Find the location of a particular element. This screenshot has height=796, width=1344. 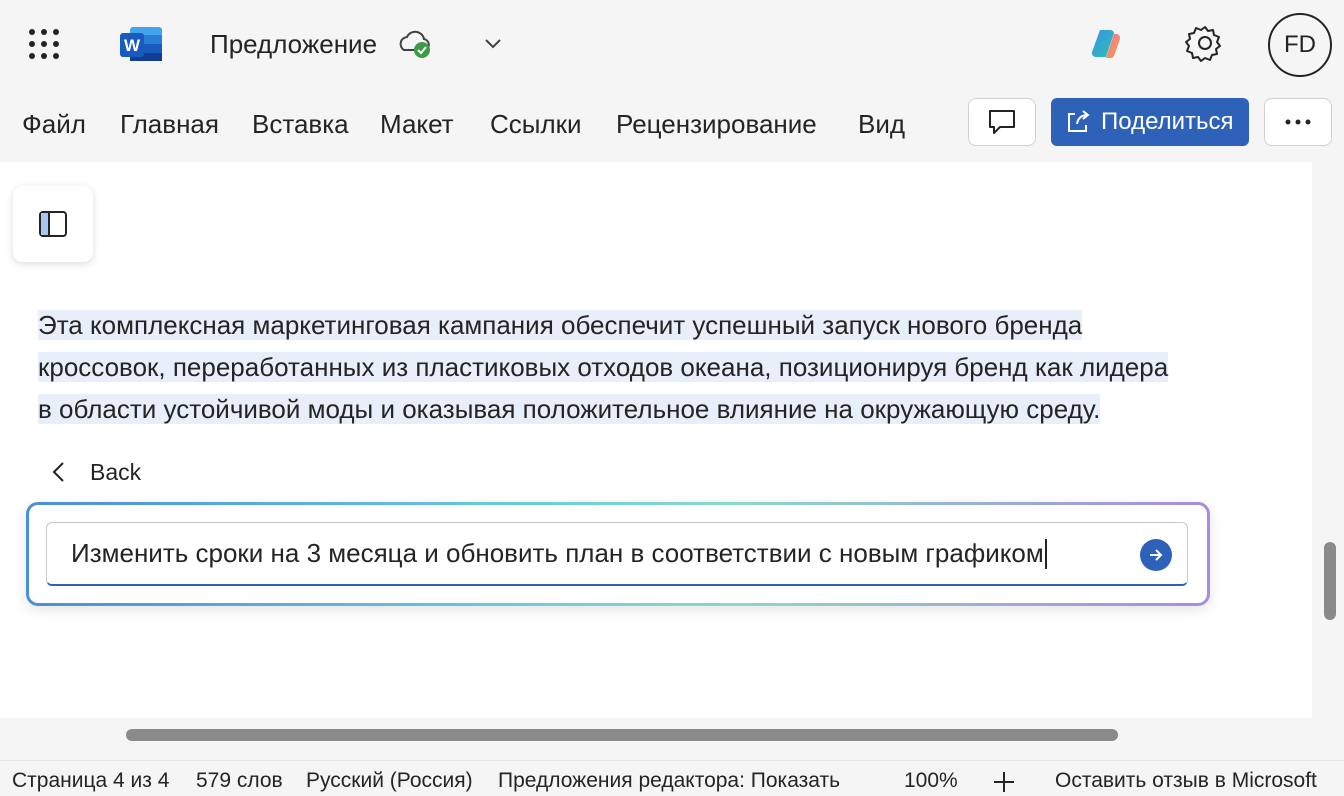

cloud-check-icon is located at coordinates (416, 44).